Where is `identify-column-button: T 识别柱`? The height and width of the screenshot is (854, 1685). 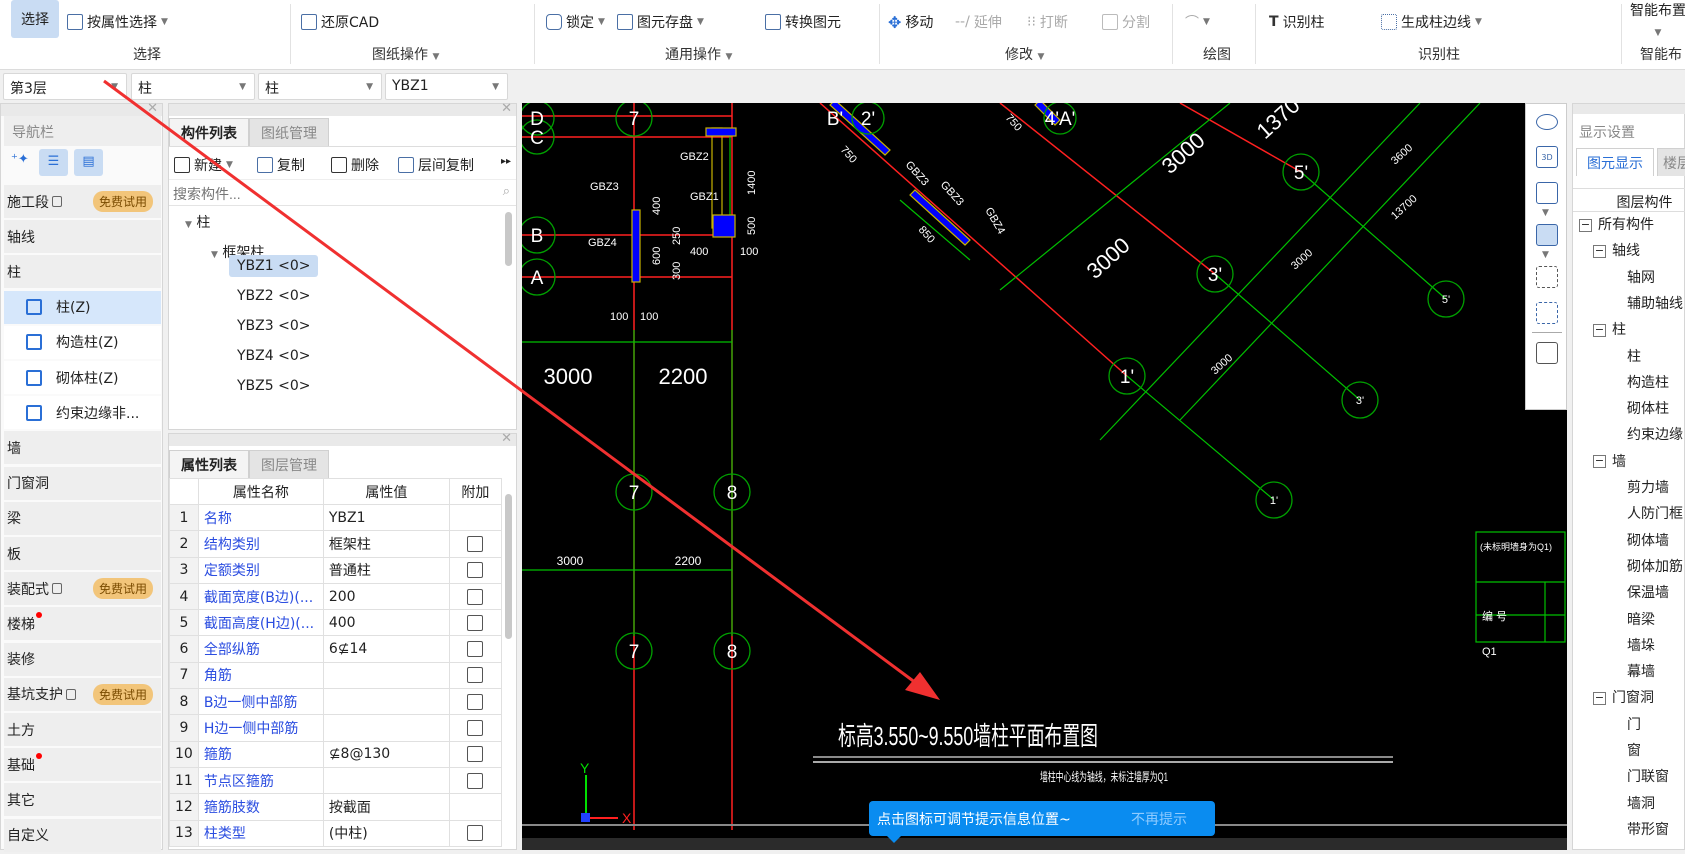
identify-column-button: T 识别柱 is located at coordinates (1297, 22).